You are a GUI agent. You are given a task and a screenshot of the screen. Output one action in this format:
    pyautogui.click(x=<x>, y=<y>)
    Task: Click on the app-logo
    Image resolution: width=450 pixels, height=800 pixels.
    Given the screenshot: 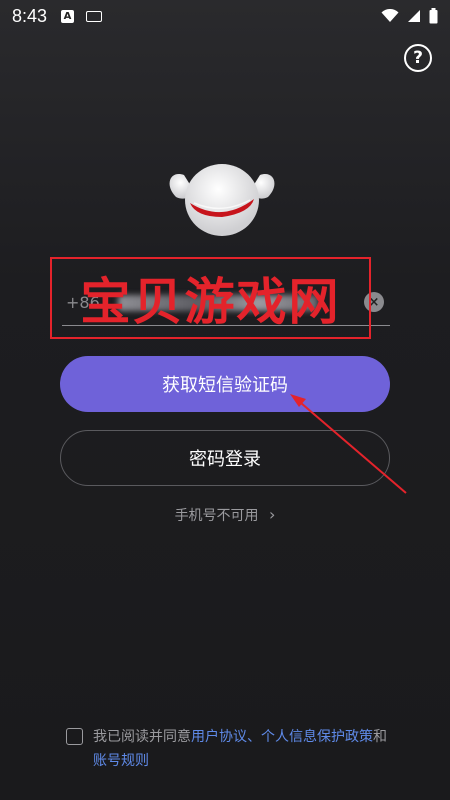 What is the action you would take?
    pyautogui.click(x=222, y=200)
    